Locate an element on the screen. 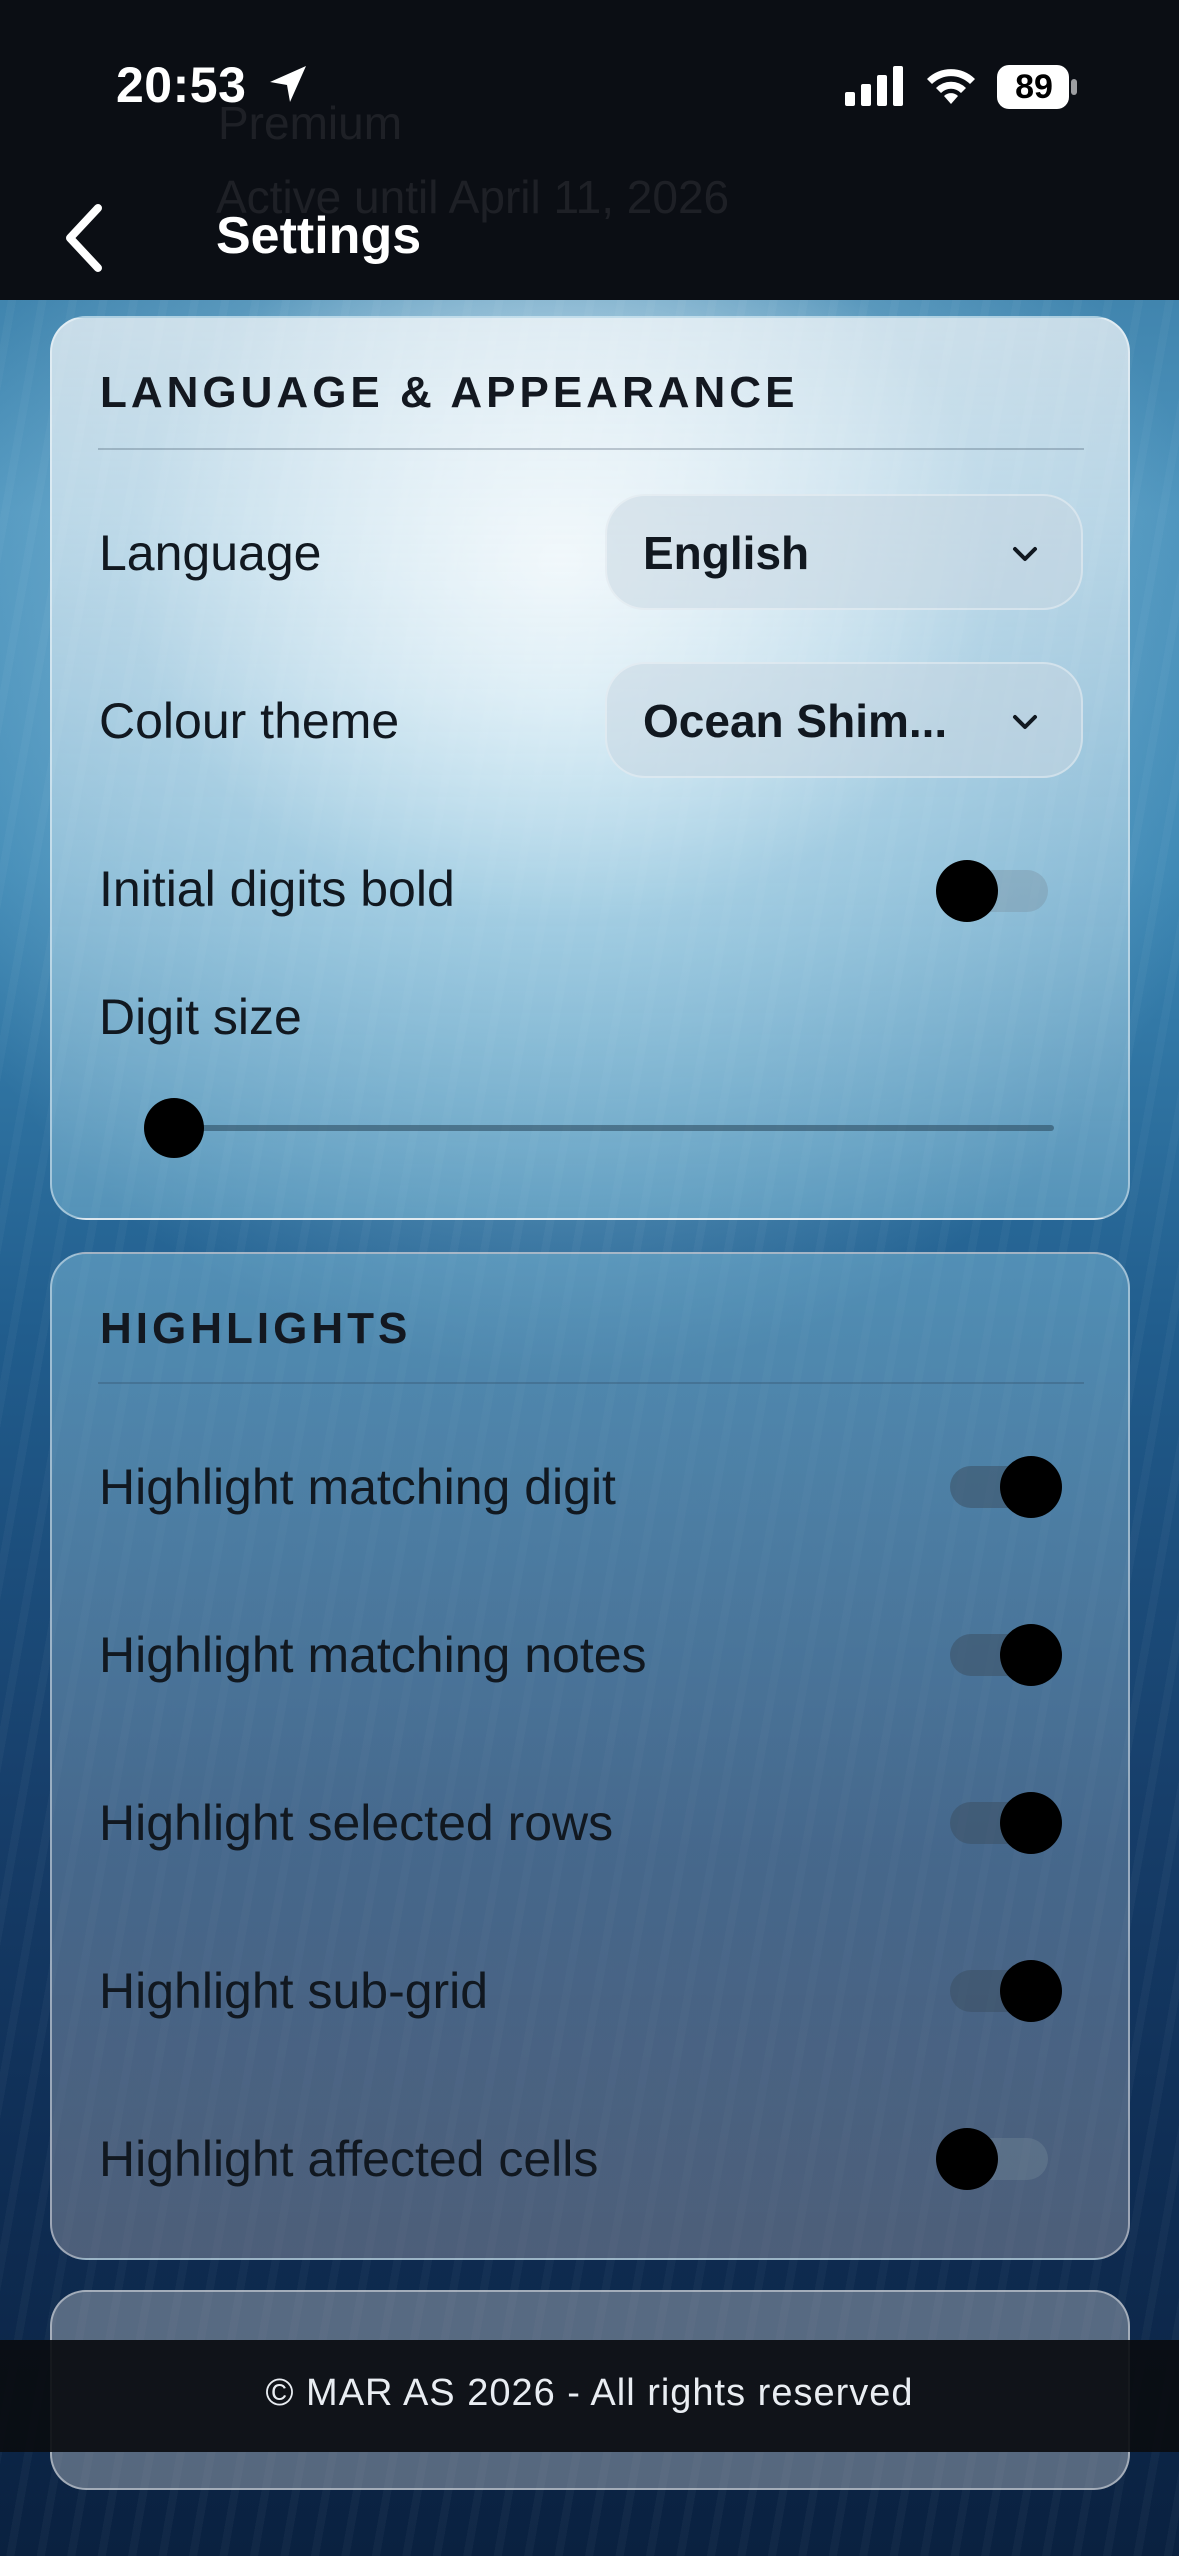  footer: © MAR AS 2026 - All rights reserved is located at coordinates (589, 2396).